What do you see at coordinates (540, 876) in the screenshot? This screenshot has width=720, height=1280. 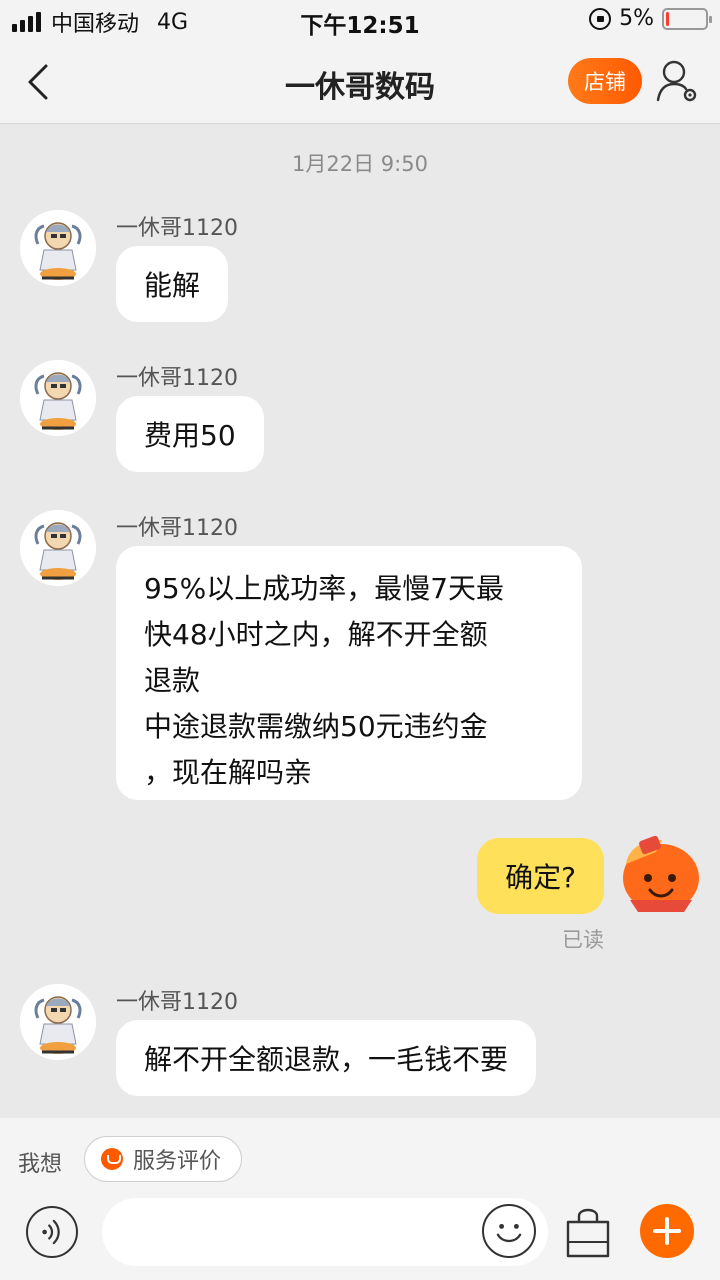 I see `my-message-bubble: 确定?` at bounding box center [540, 876].